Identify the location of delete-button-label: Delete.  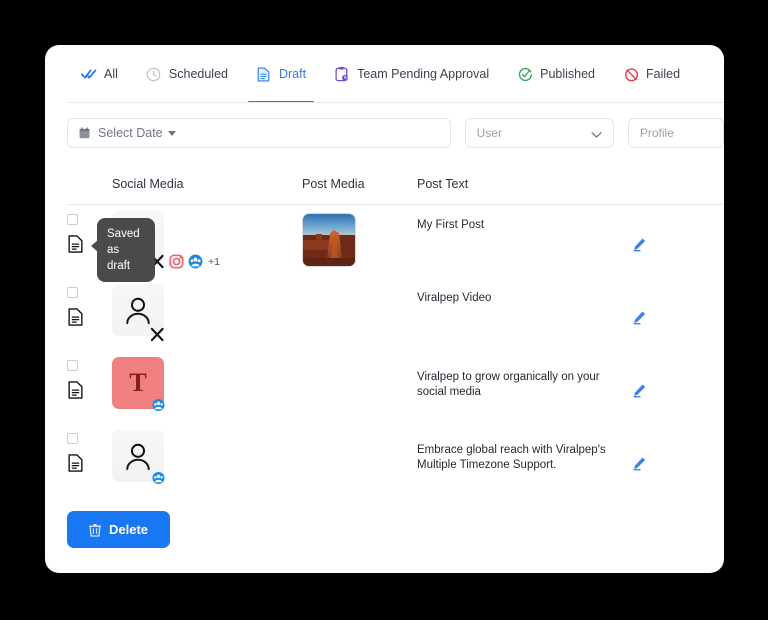
(129, 529).